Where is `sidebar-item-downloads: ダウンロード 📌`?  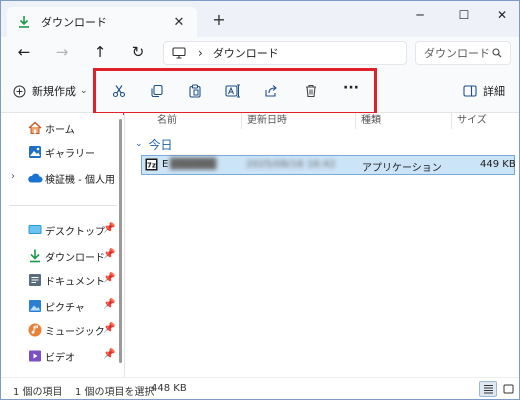 sidebar-item-downloads: ダウンロード 📌 is located at coordinates (61, 256).